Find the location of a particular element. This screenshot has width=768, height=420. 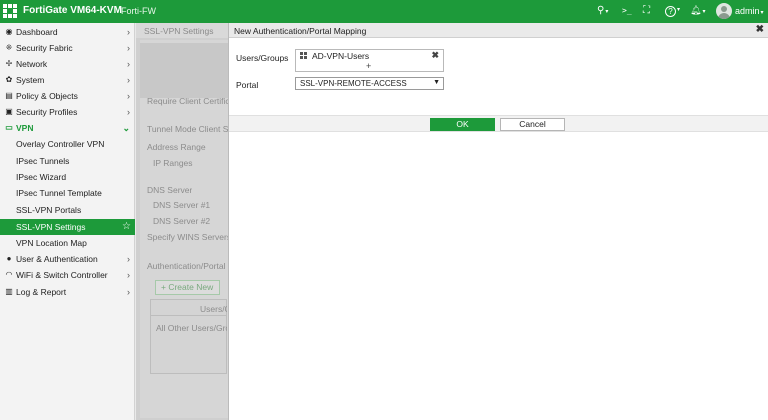

sidebar-item-vpn-location-map: VPN Location Map is located at coordinates (67, 243).